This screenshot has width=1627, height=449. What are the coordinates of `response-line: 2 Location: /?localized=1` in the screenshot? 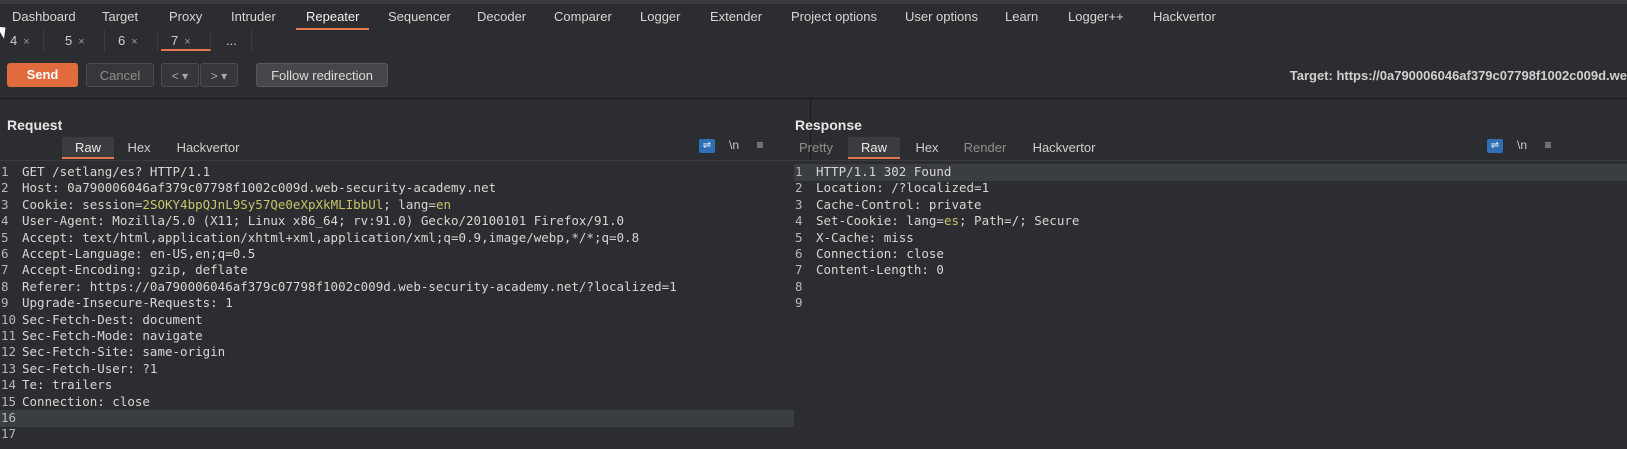 It's located at (1210, 188).